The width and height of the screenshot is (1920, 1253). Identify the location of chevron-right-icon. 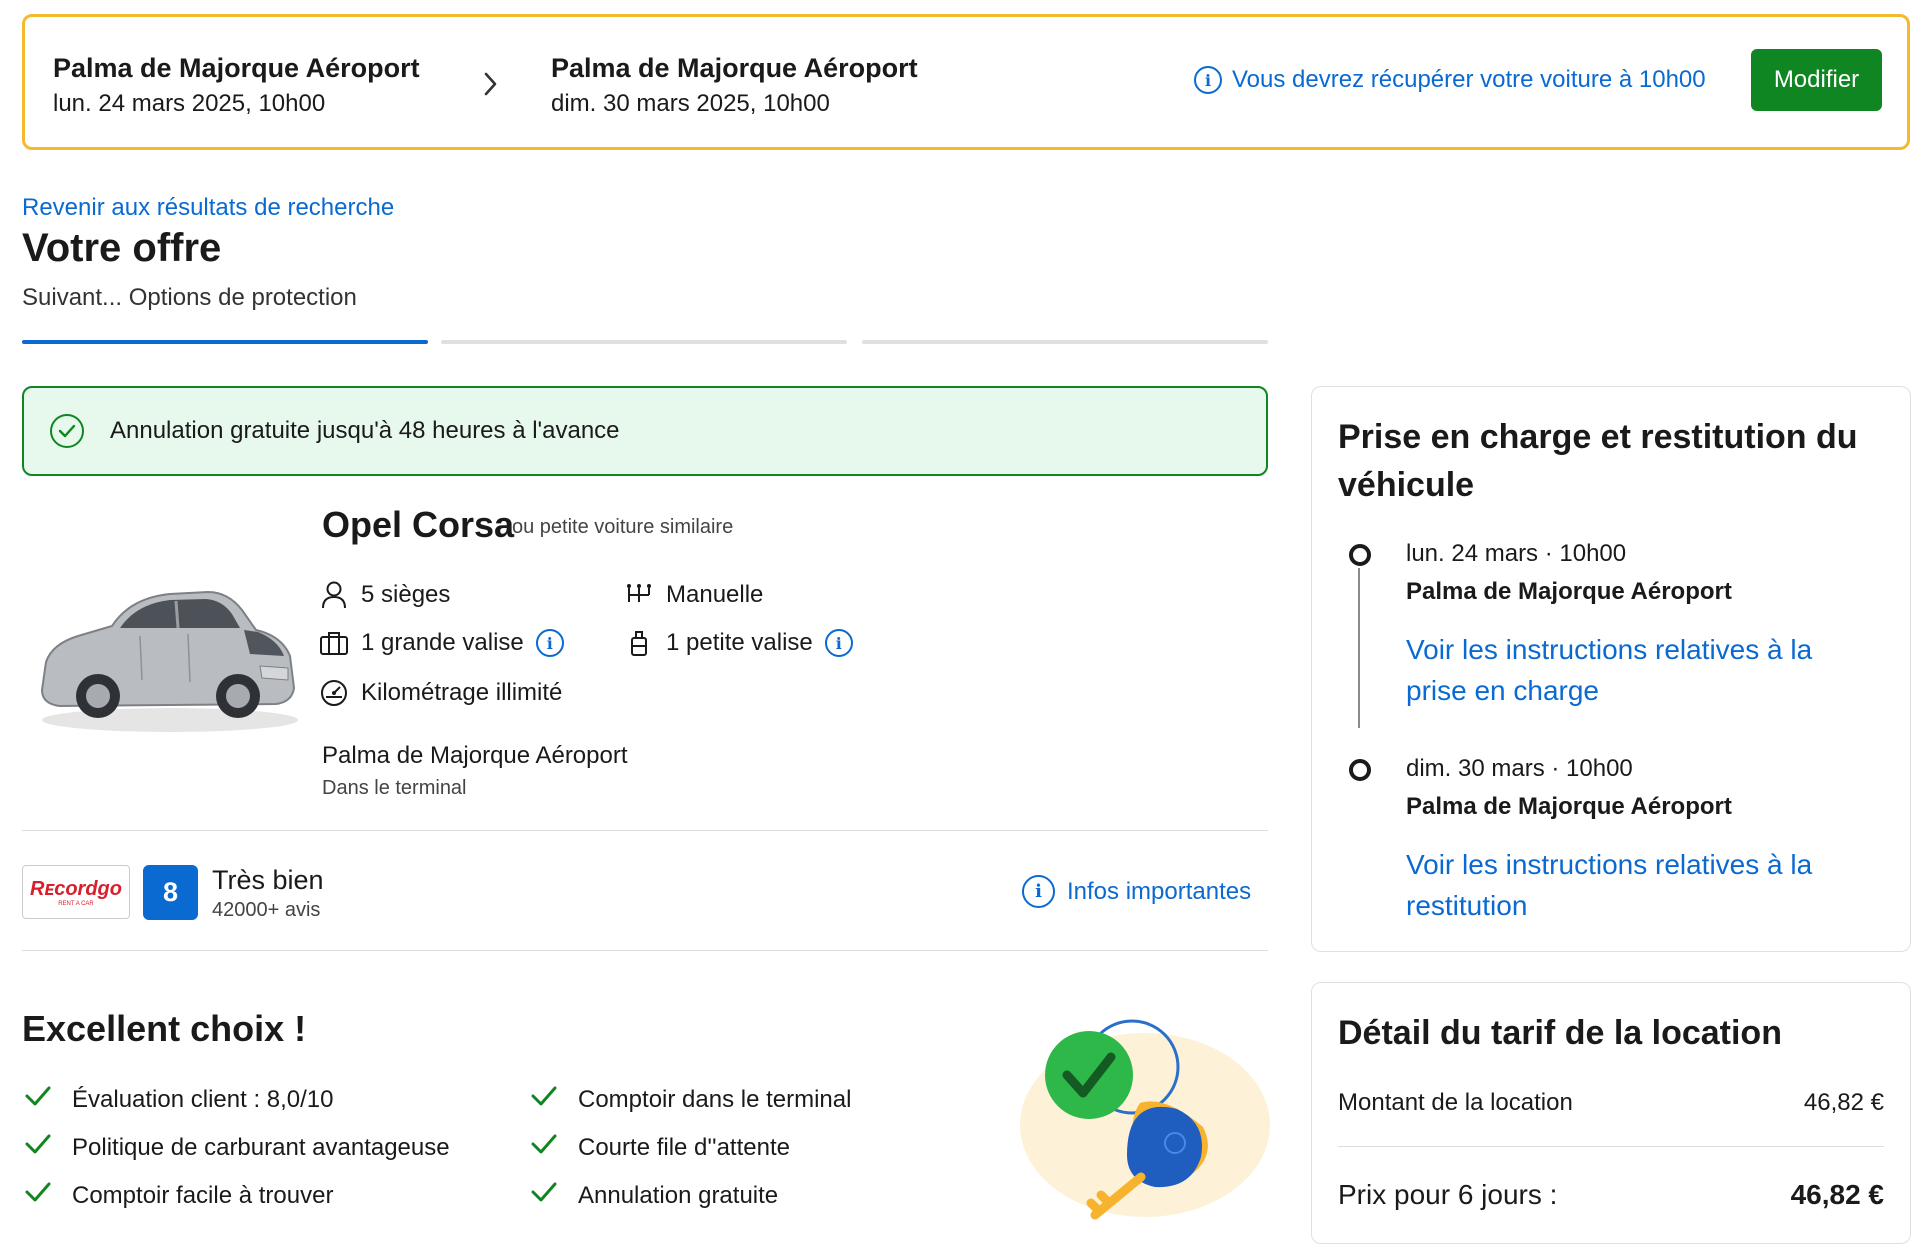
(491, 86).